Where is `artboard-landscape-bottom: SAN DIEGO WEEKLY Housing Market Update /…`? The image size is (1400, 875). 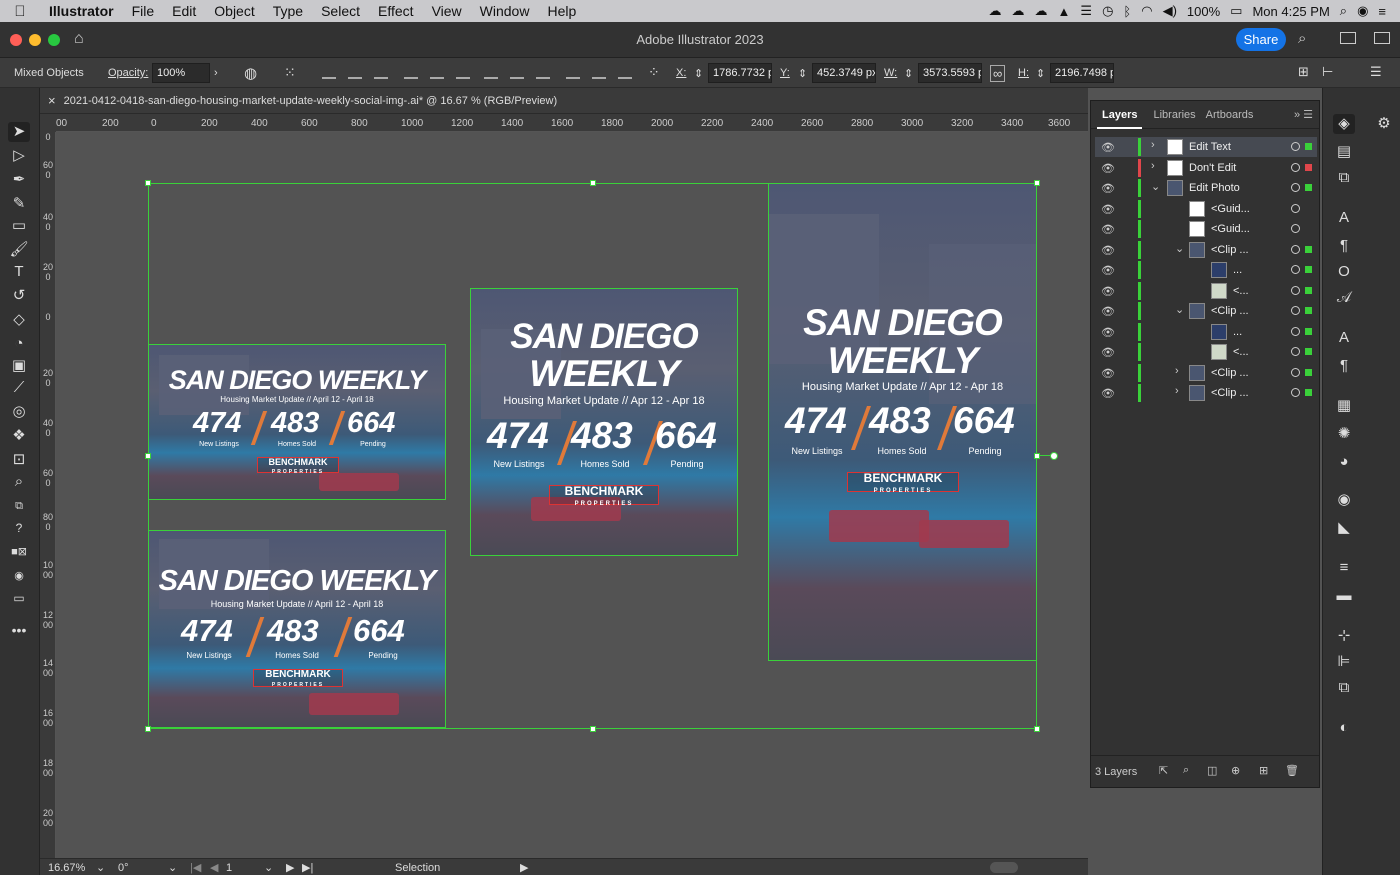 artboard-landscape-bottom: SAN DIEGO WEEKLY Housing Market Update /… is located at coordinates (297, 629).